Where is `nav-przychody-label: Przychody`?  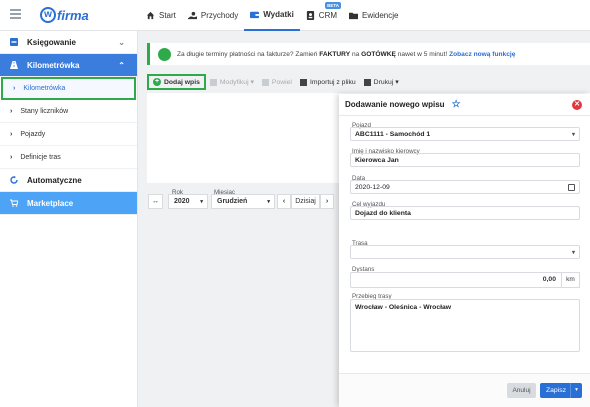 nav-przychody-label: Przychody is located at coordinates (219, 15).